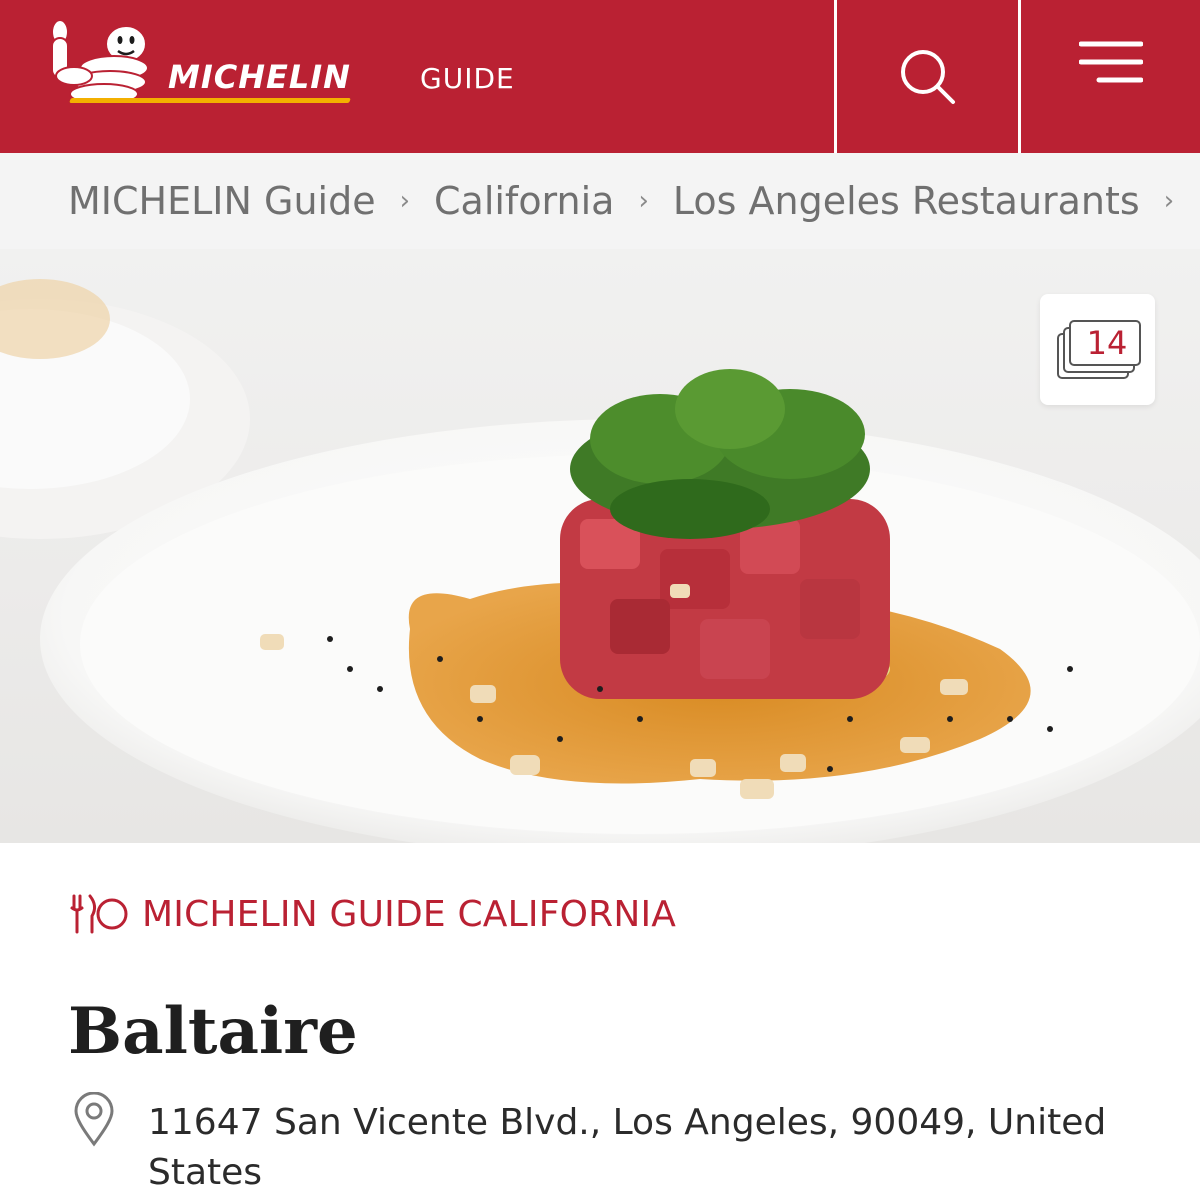  I want to click on logo-guide-text: GUIDE, so click(467, 78).